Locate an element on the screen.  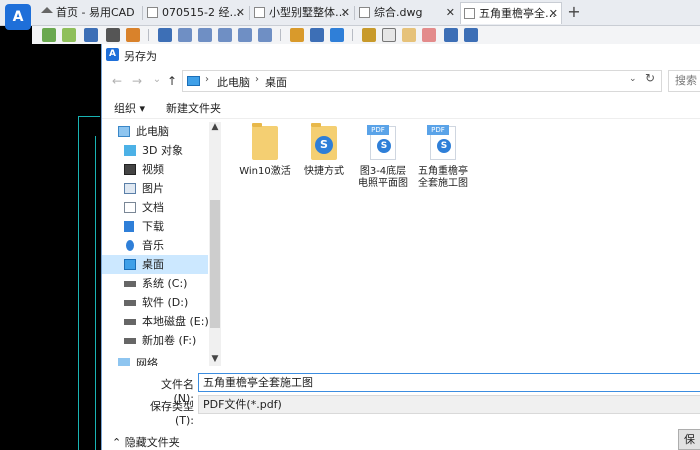
line-icon is located at coordinates (369, 35).